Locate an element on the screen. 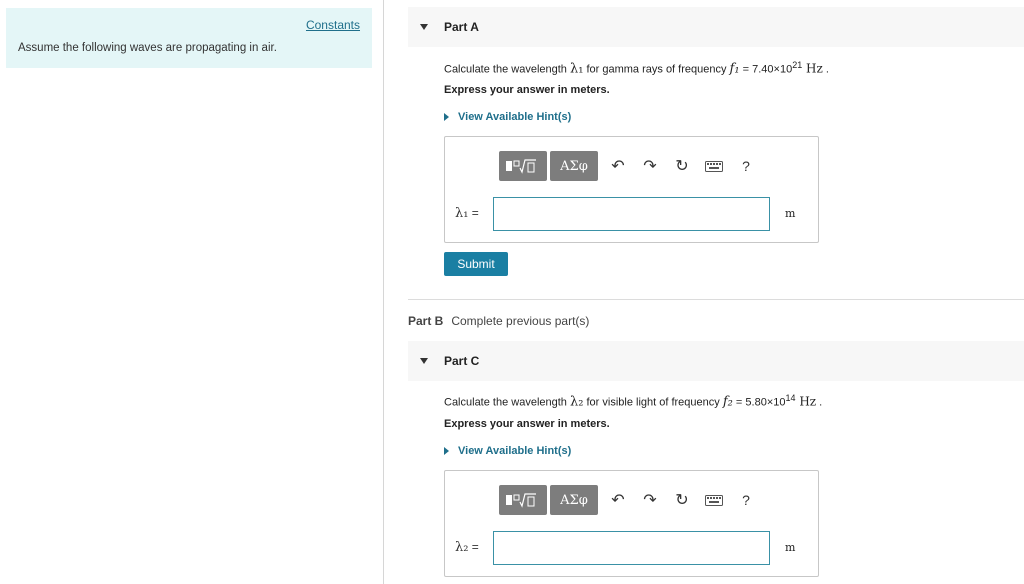 The height and width of the screenshot is (584, 1024). part-c-answer-box: ΑΣφ ↶ ↷ ↻ ? λ₂ = m is located at coordinates (631, 523).